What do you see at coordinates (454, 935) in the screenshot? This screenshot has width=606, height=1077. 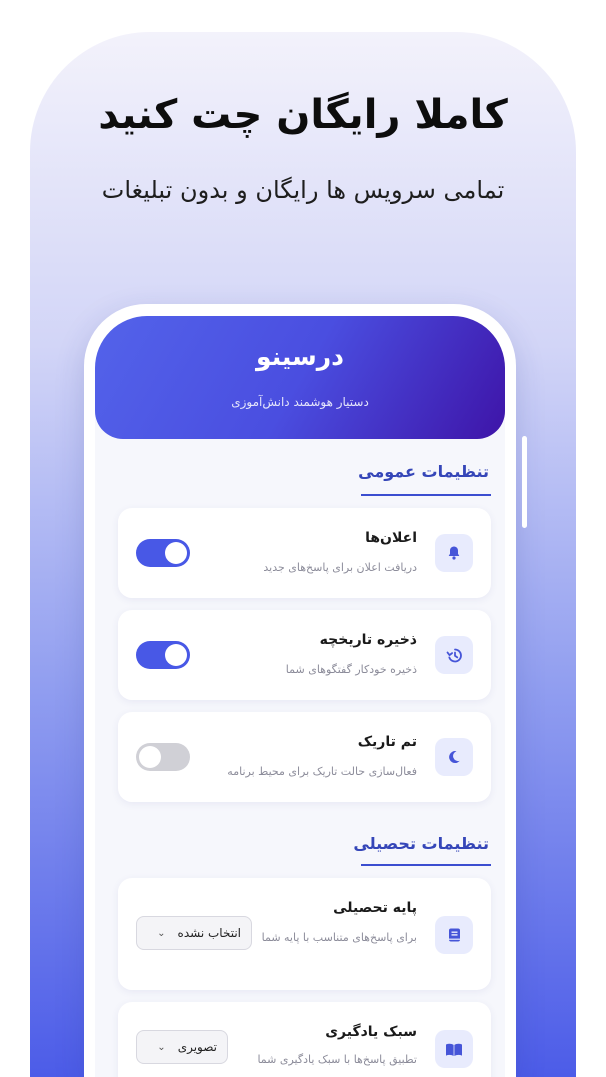 I see `book-icon` at bounding box center [454, 935].